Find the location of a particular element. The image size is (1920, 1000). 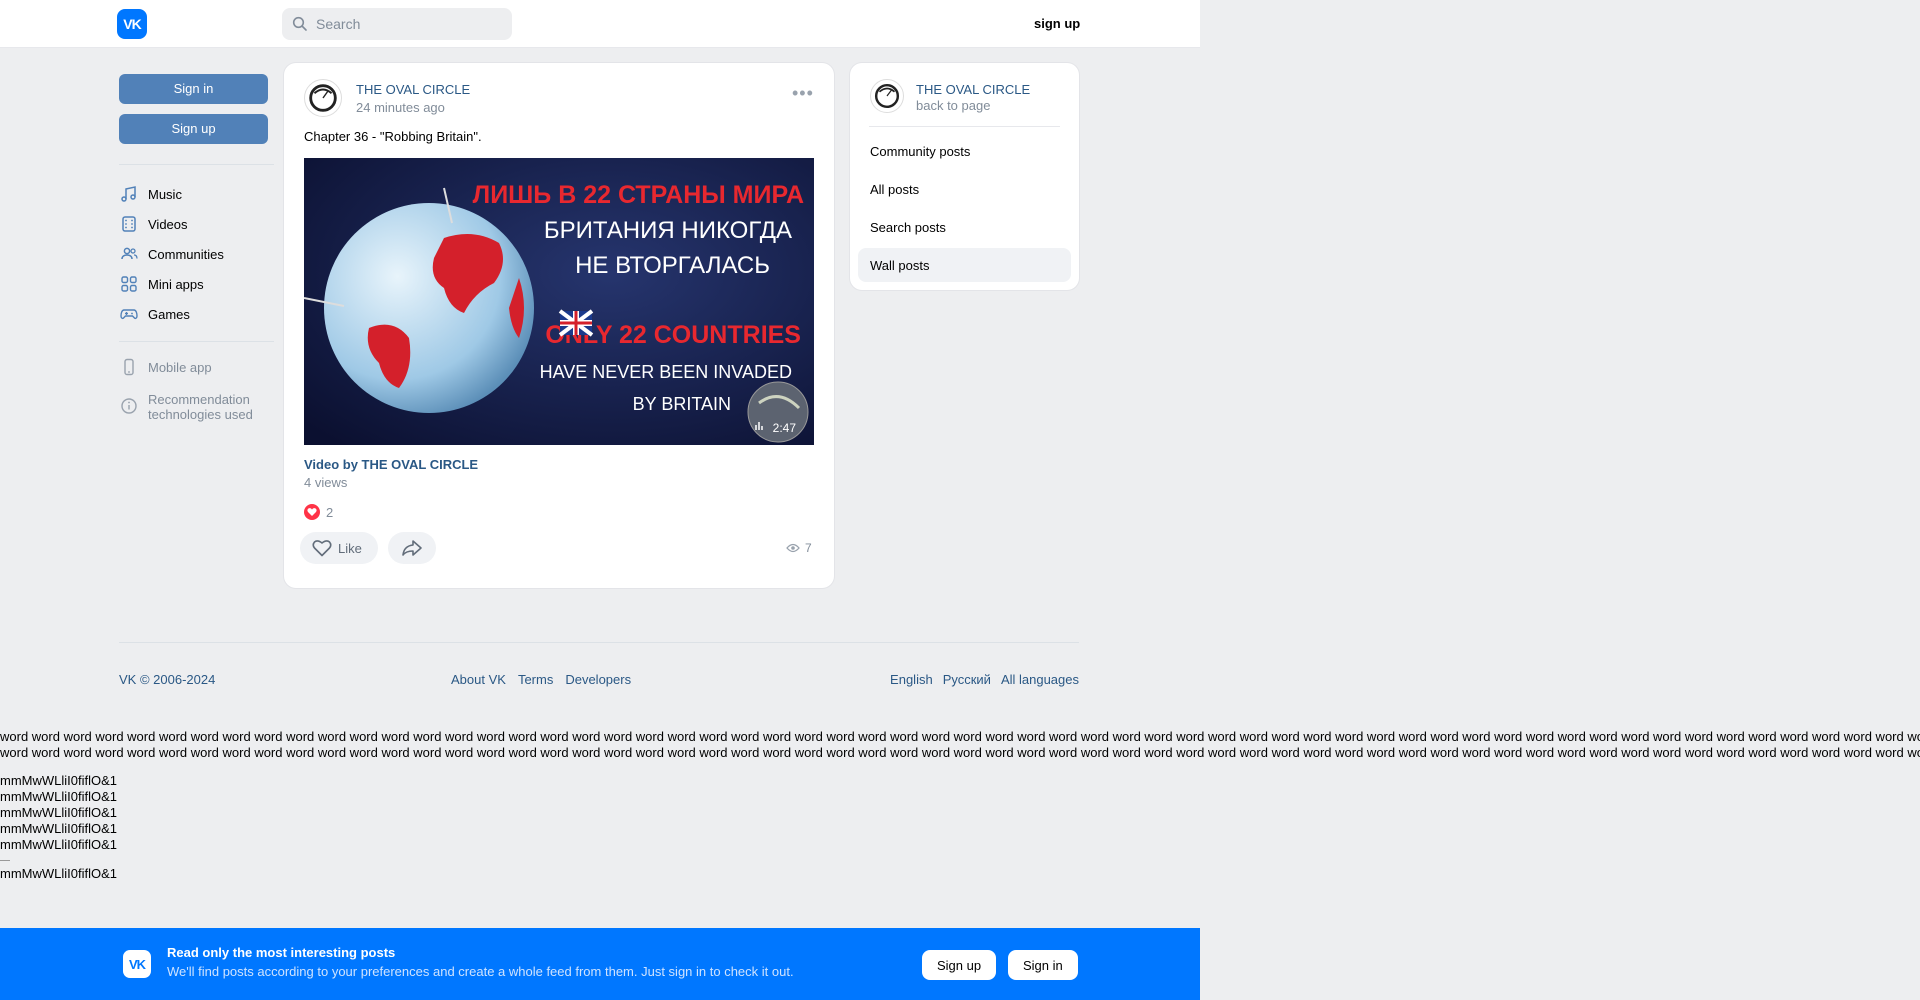

sign-in-button: Sign in is located at coordinates (193, 89).